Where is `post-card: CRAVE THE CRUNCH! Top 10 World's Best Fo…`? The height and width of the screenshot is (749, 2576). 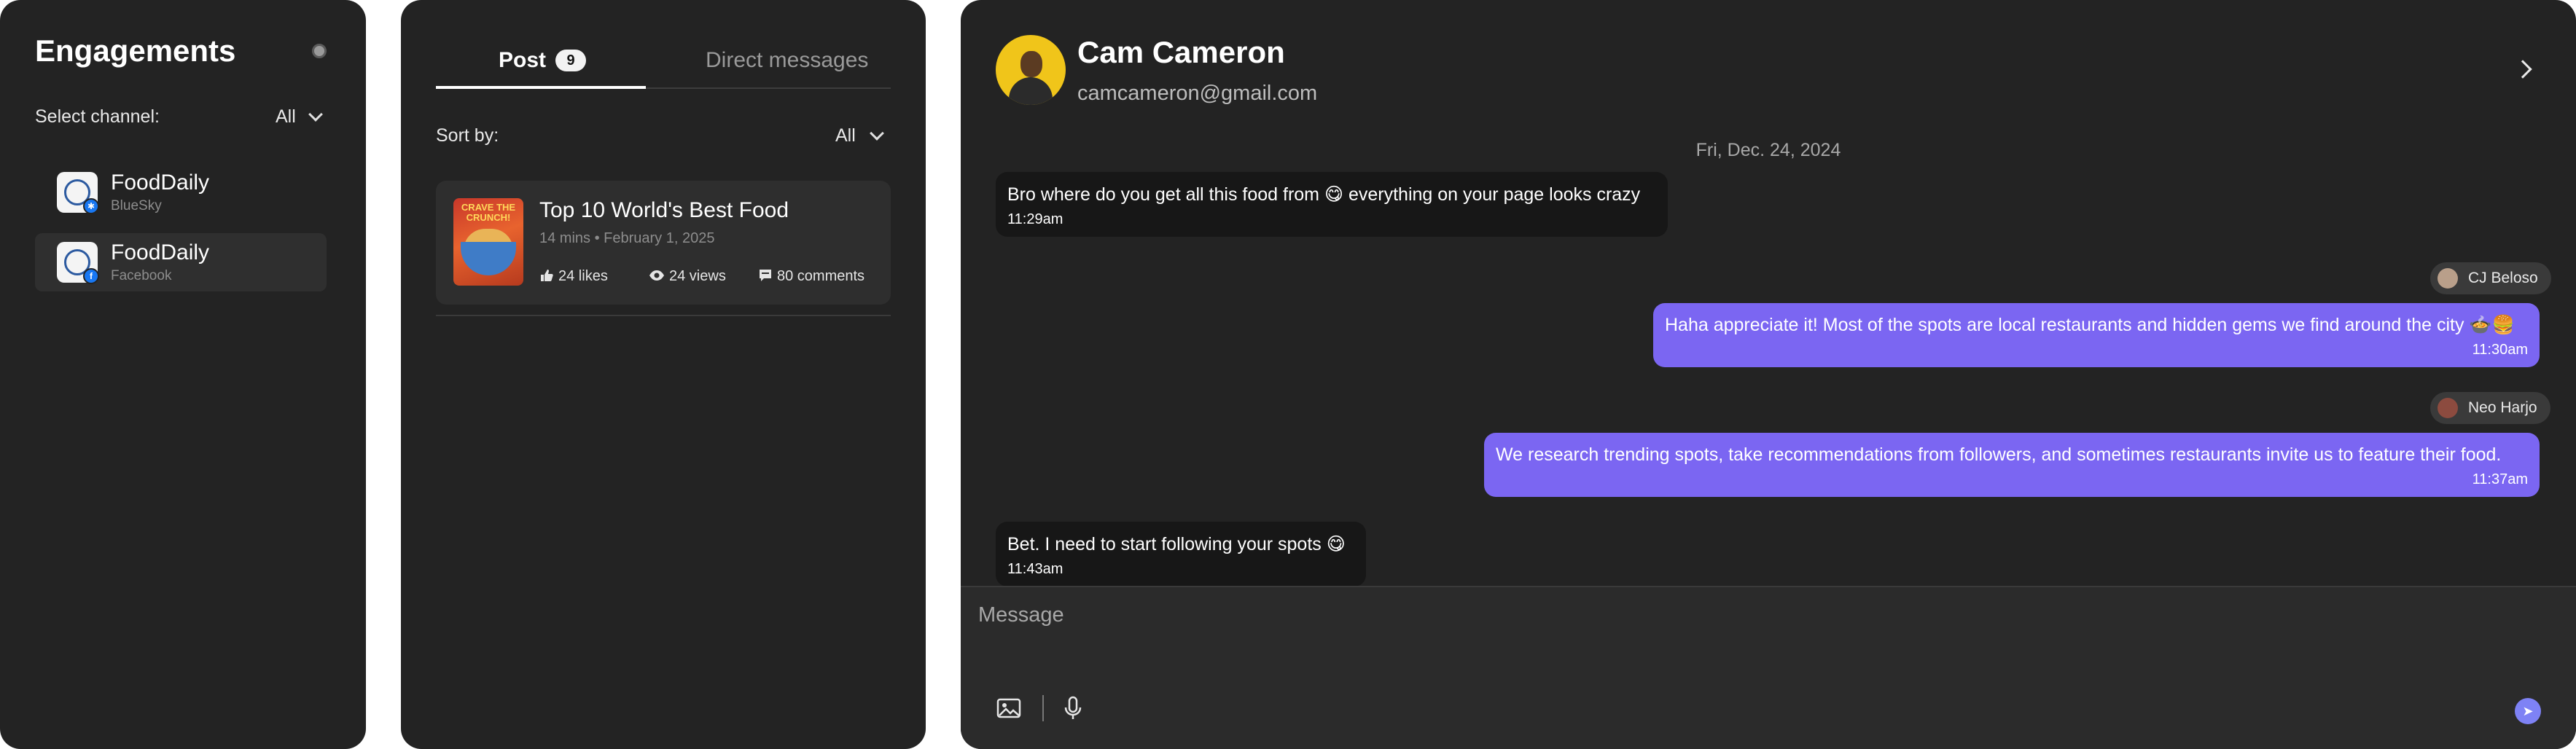 post-card: CRAVE THE CRUNCH! Top 10 World's Best Fo… is located at coordinates (663, 243).